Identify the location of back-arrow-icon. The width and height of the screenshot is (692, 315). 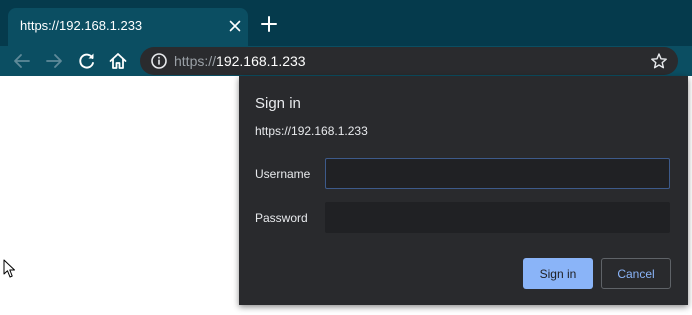
(22, 61).